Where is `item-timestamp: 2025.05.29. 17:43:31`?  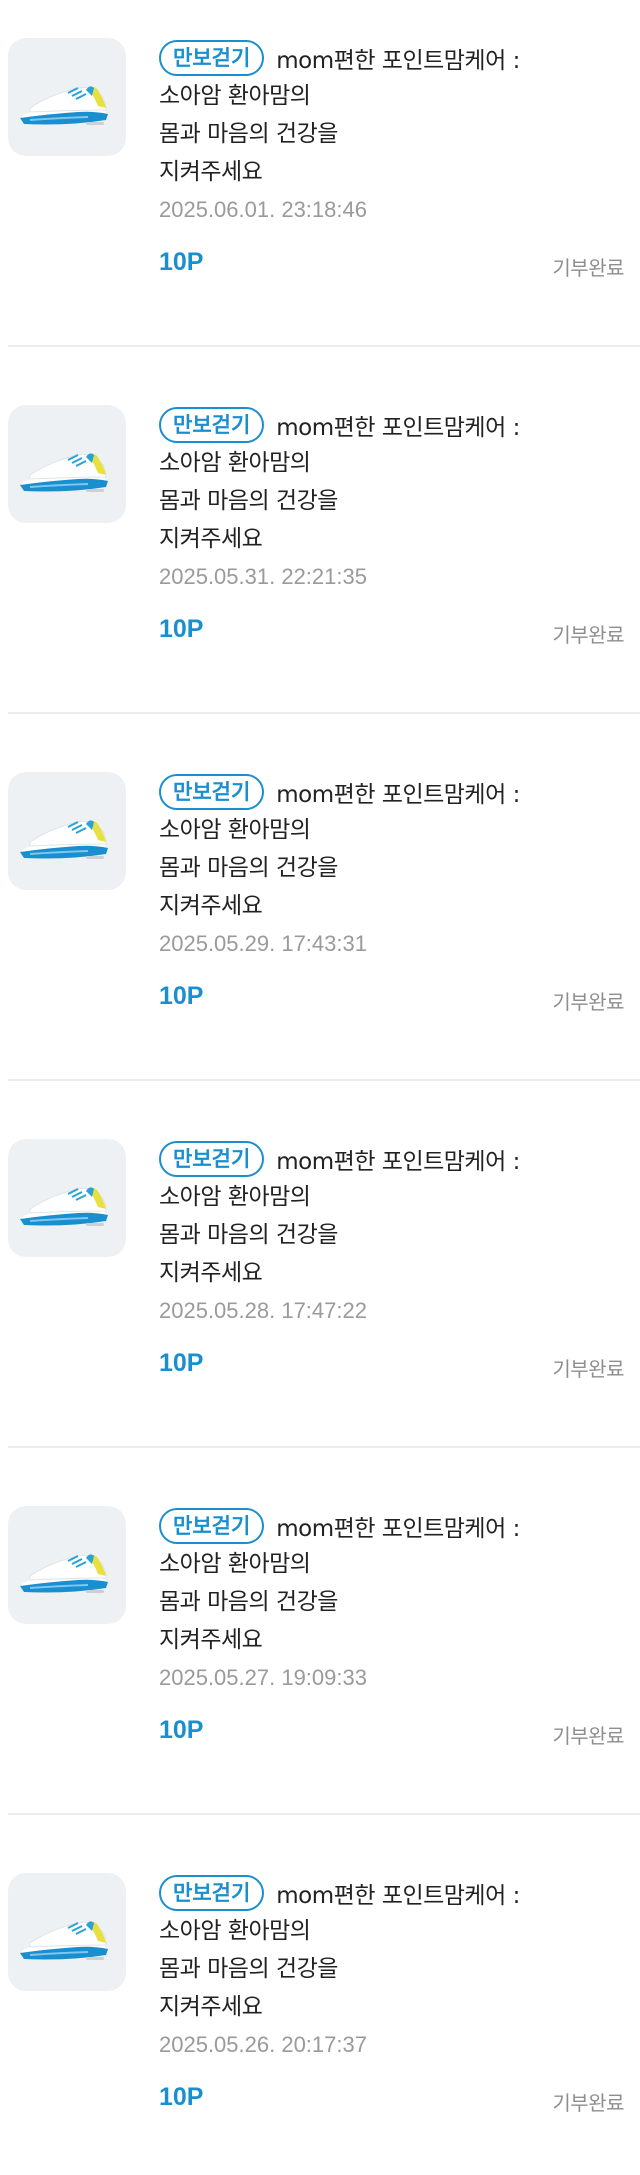
item-timestamp: 2025.05.29. 17:43:31 is located at coordinates (263, 943).